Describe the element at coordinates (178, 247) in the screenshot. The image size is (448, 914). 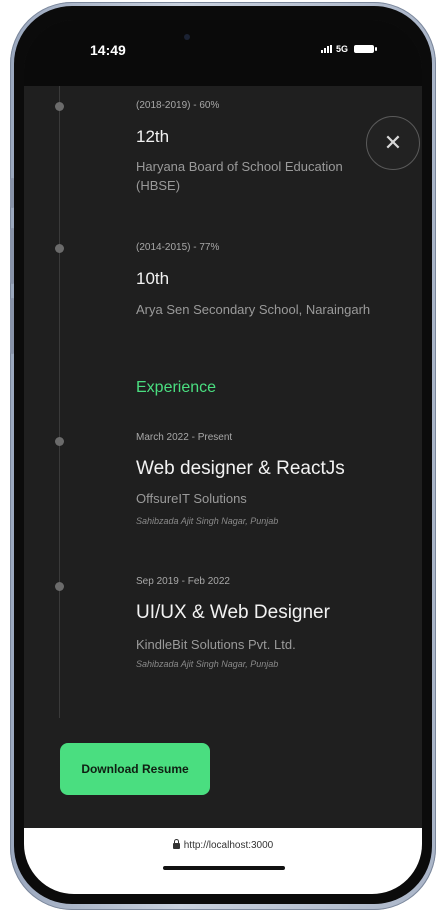
I see `education-date: (2014-2015) - 77%` at that location.